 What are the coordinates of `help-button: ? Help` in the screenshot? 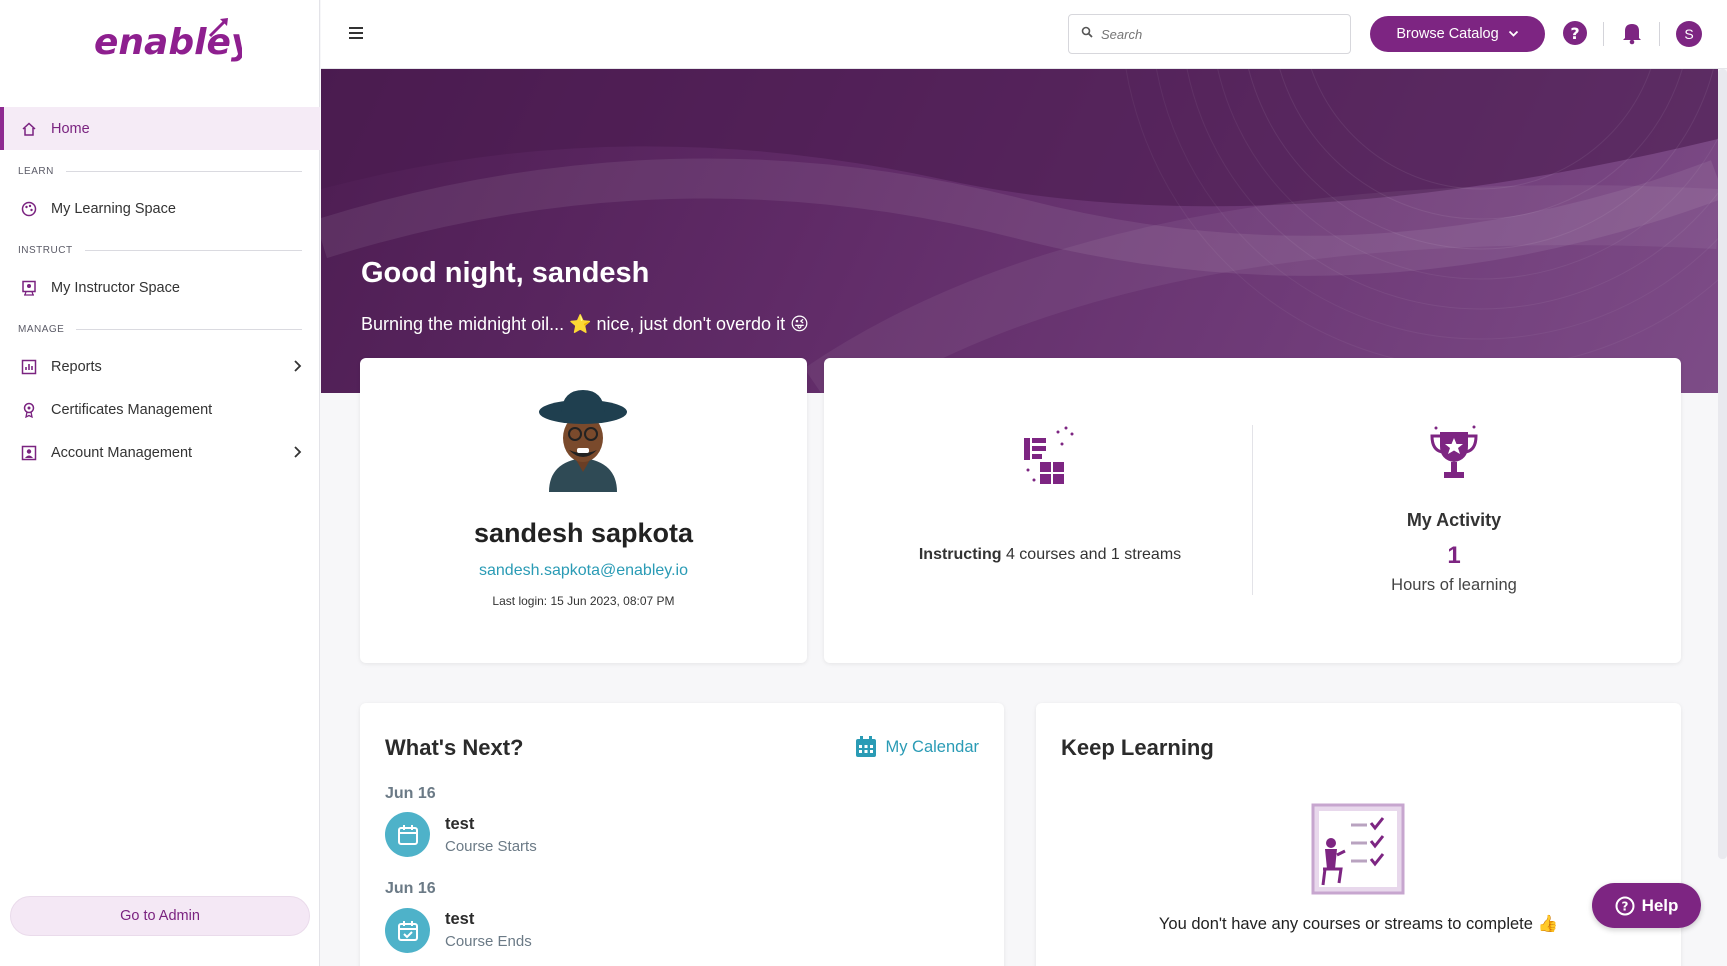 It's located at (1646, 905).